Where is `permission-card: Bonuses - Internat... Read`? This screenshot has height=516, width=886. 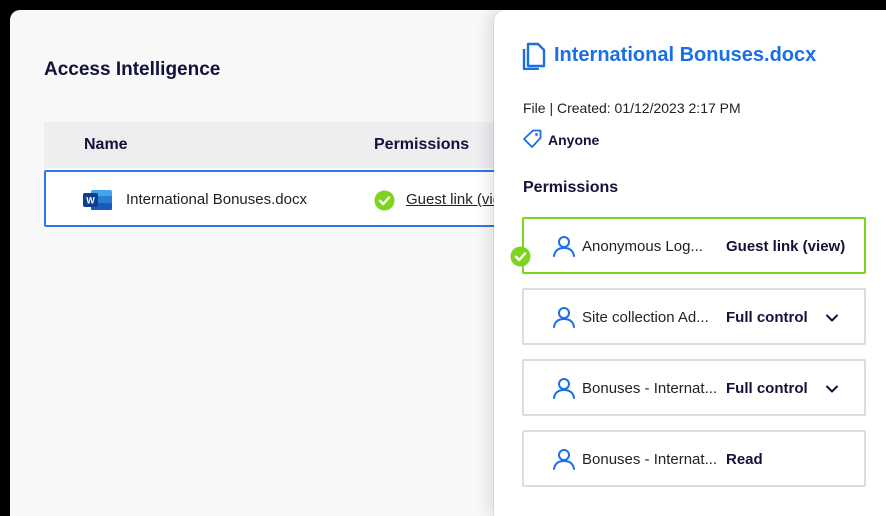
permission-card: Bonuses - Internat... Read is located at coordinates (694, 458).